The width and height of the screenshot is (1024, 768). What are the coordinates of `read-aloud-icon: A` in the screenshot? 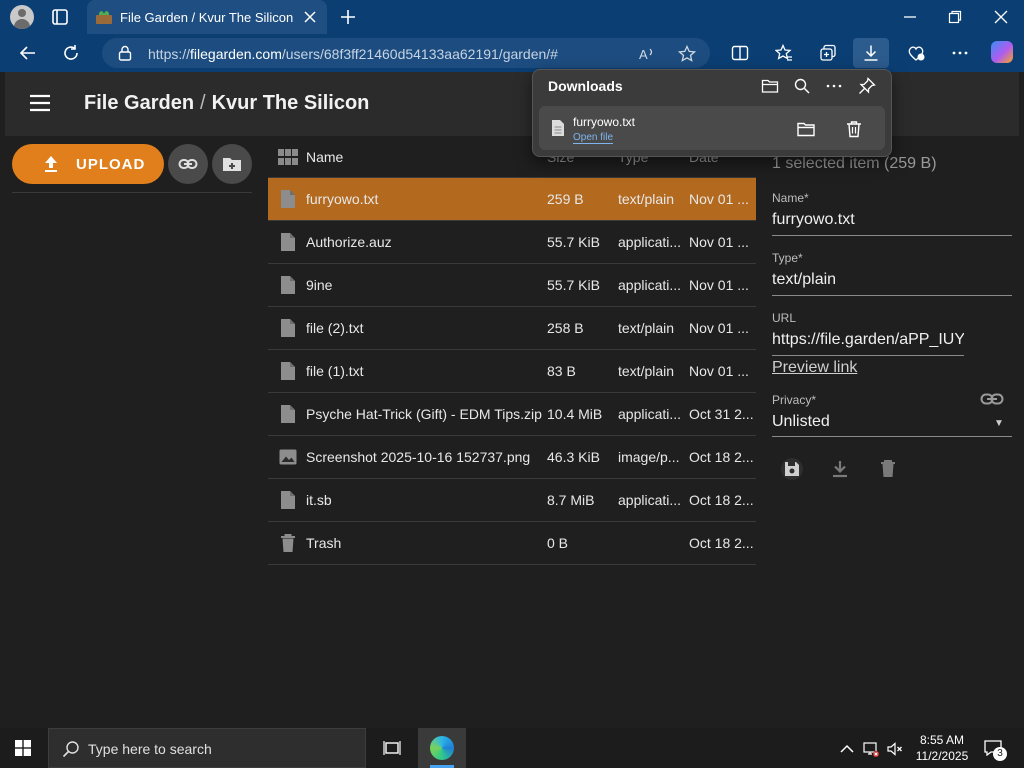 It's located at (647, 54).